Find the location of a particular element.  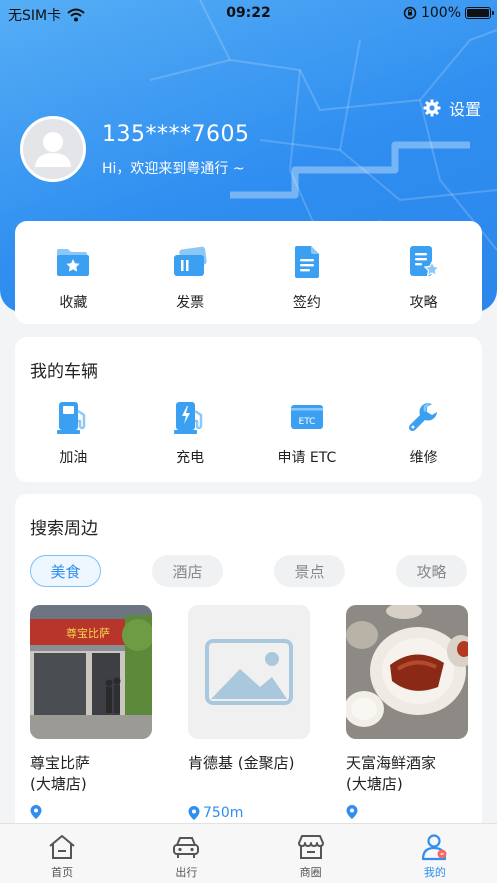

place-card: 天富海鲜酒家 (大塘店) is located at coordinates (407, 713).